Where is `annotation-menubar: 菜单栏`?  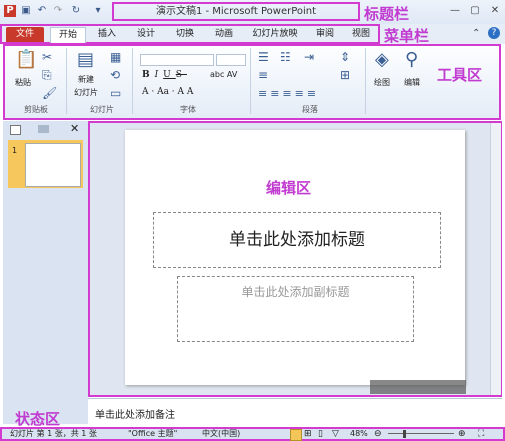
annotation-menubar: 菜单栏 is located at coordinates (407, 36).